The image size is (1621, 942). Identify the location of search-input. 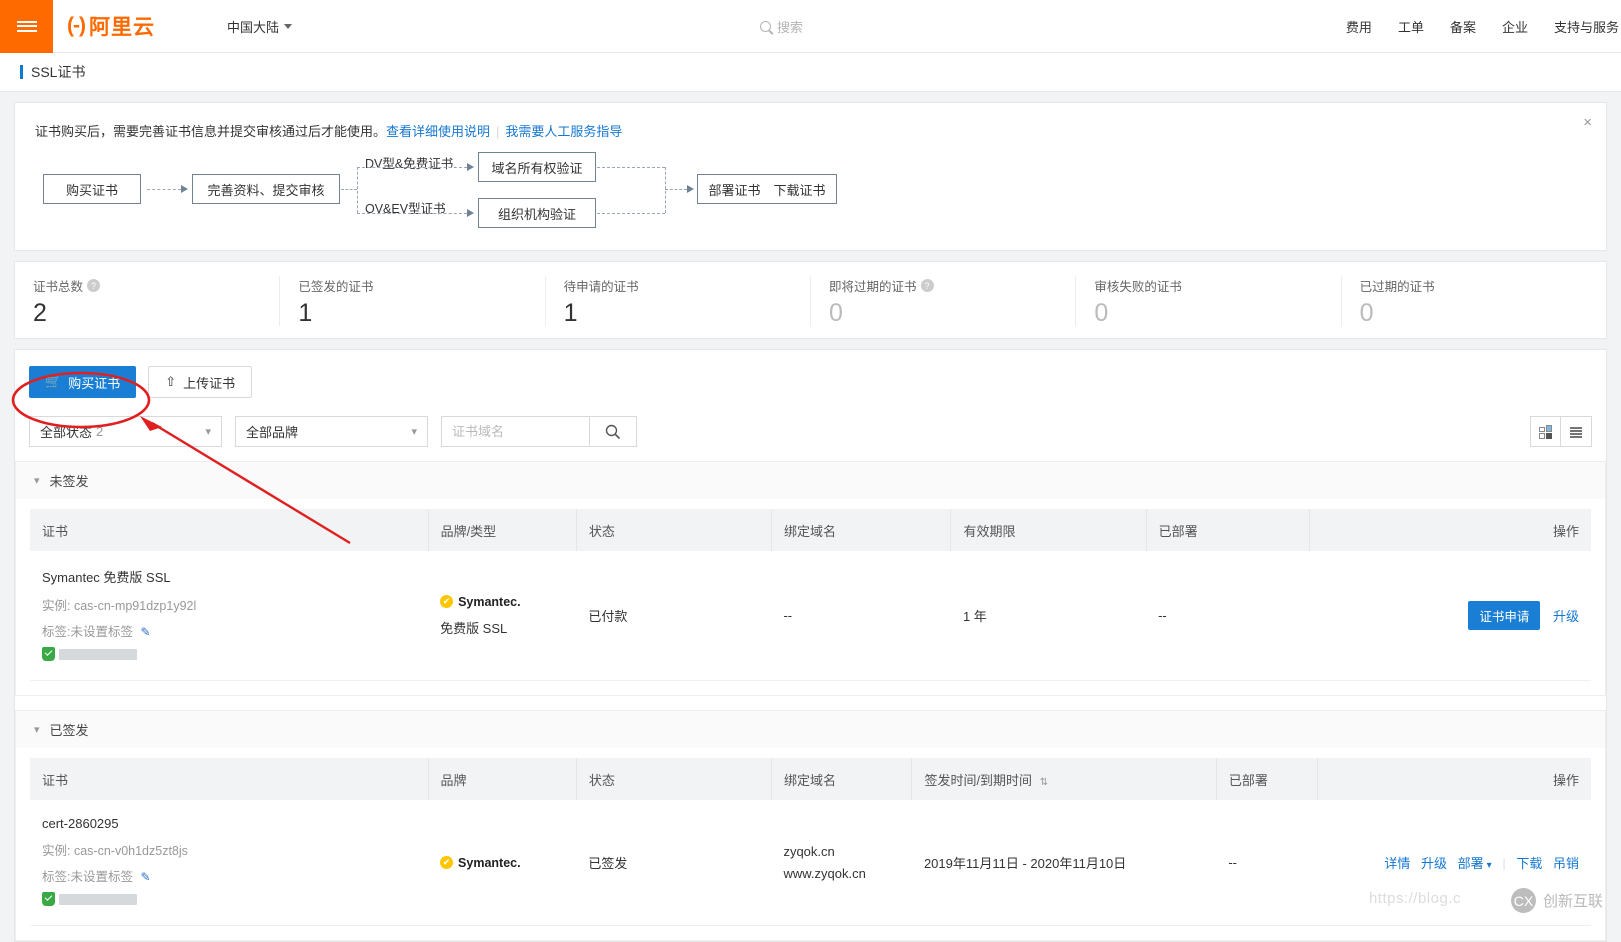
(515, 431).